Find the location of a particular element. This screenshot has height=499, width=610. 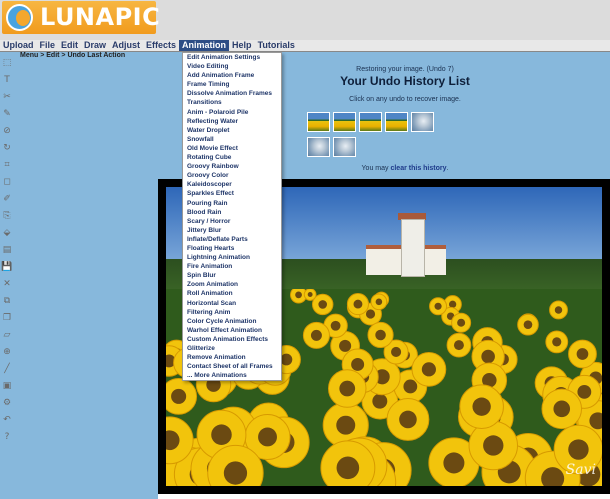

toolbar: ⬚ T ✂ ✎ ⊘ ↻ ⌗ ◻ ✐ ⎘ ⬙ ▤ 💾 ✕ ⧉ ❐ ▱ ⊕ ╱ ▣ ⚙ ↶? is located at coordinates (7, 247).